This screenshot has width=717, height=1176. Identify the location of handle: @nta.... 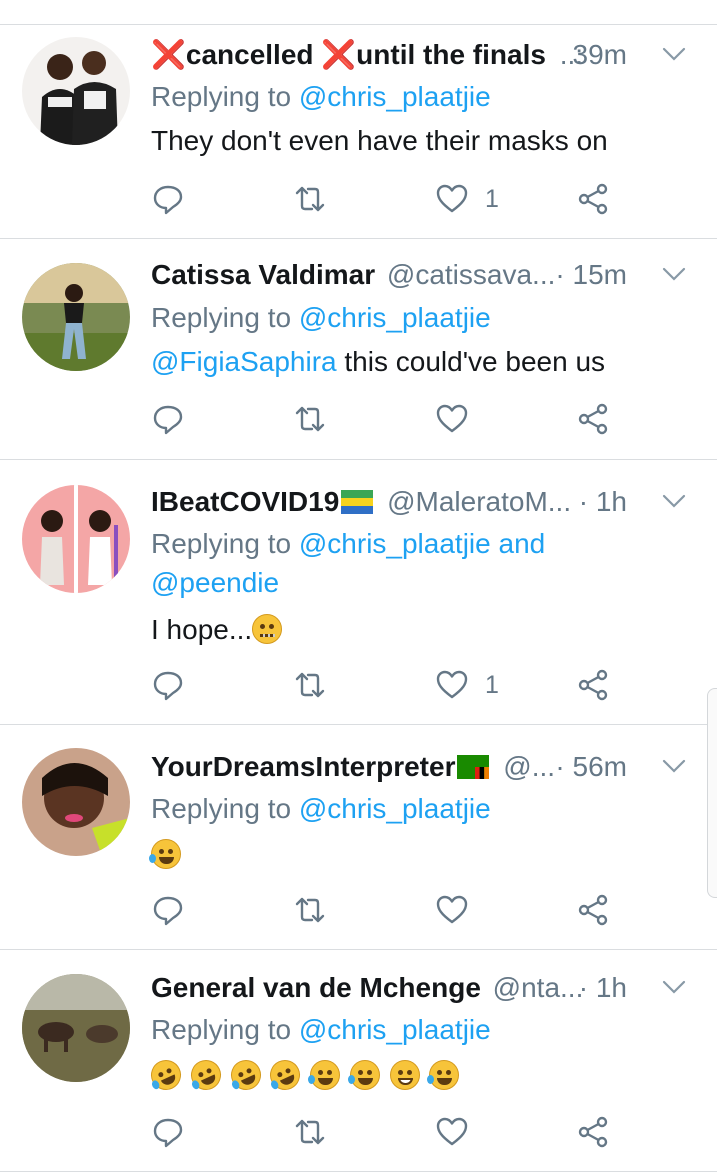
(538, 987).